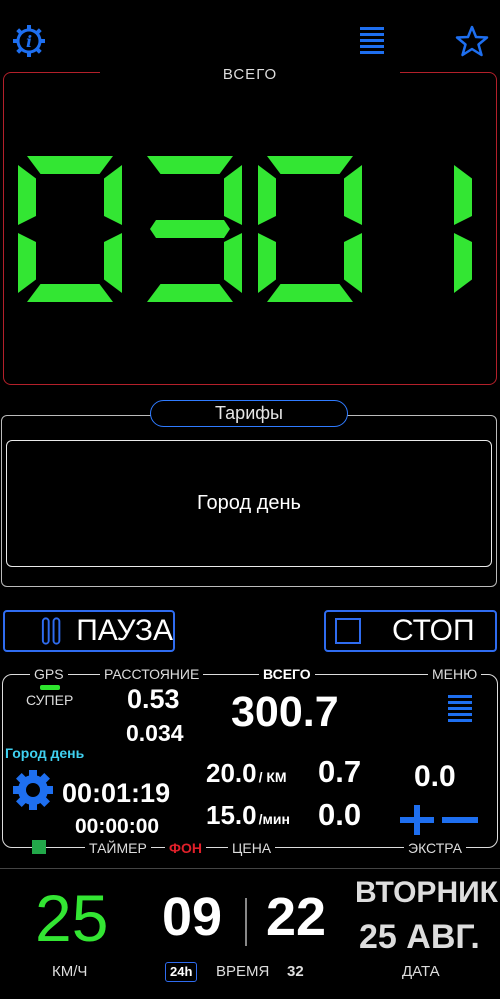 This screenshot has width=500, height=999. Describe the element at coordinates (460, 708) in the screenshot. I see `panel-menu-icon` at that location.